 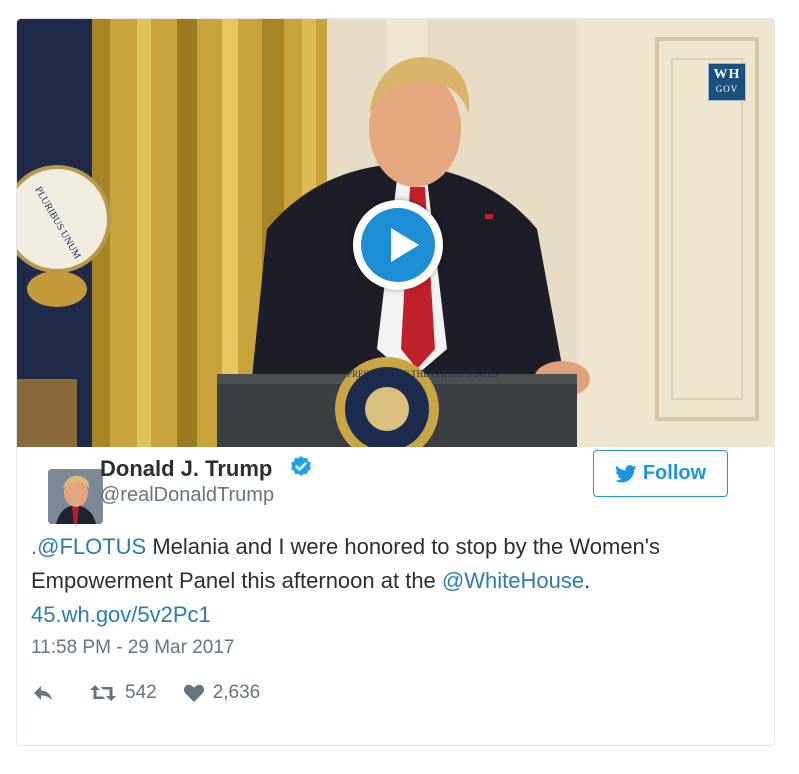 What do you see at coordinates (513, 580) in the screenshot?
I see `mention-whitehouse: @WhiteHouse` at bounding box center [513, 580].